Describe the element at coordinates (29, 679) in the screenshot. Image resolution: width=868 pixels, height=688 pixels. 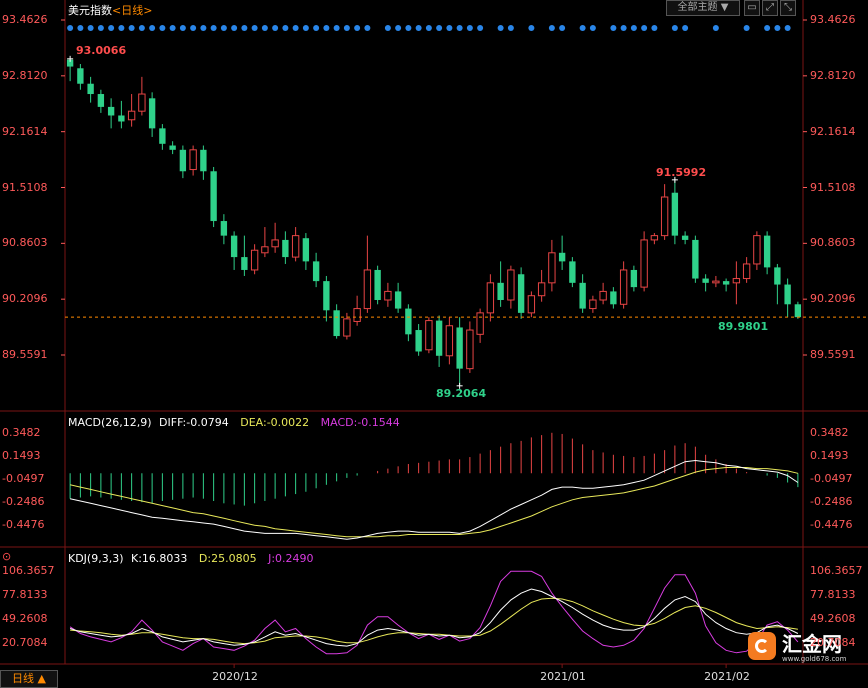
I see `period-switch-button: 日线 ▲` at that location.